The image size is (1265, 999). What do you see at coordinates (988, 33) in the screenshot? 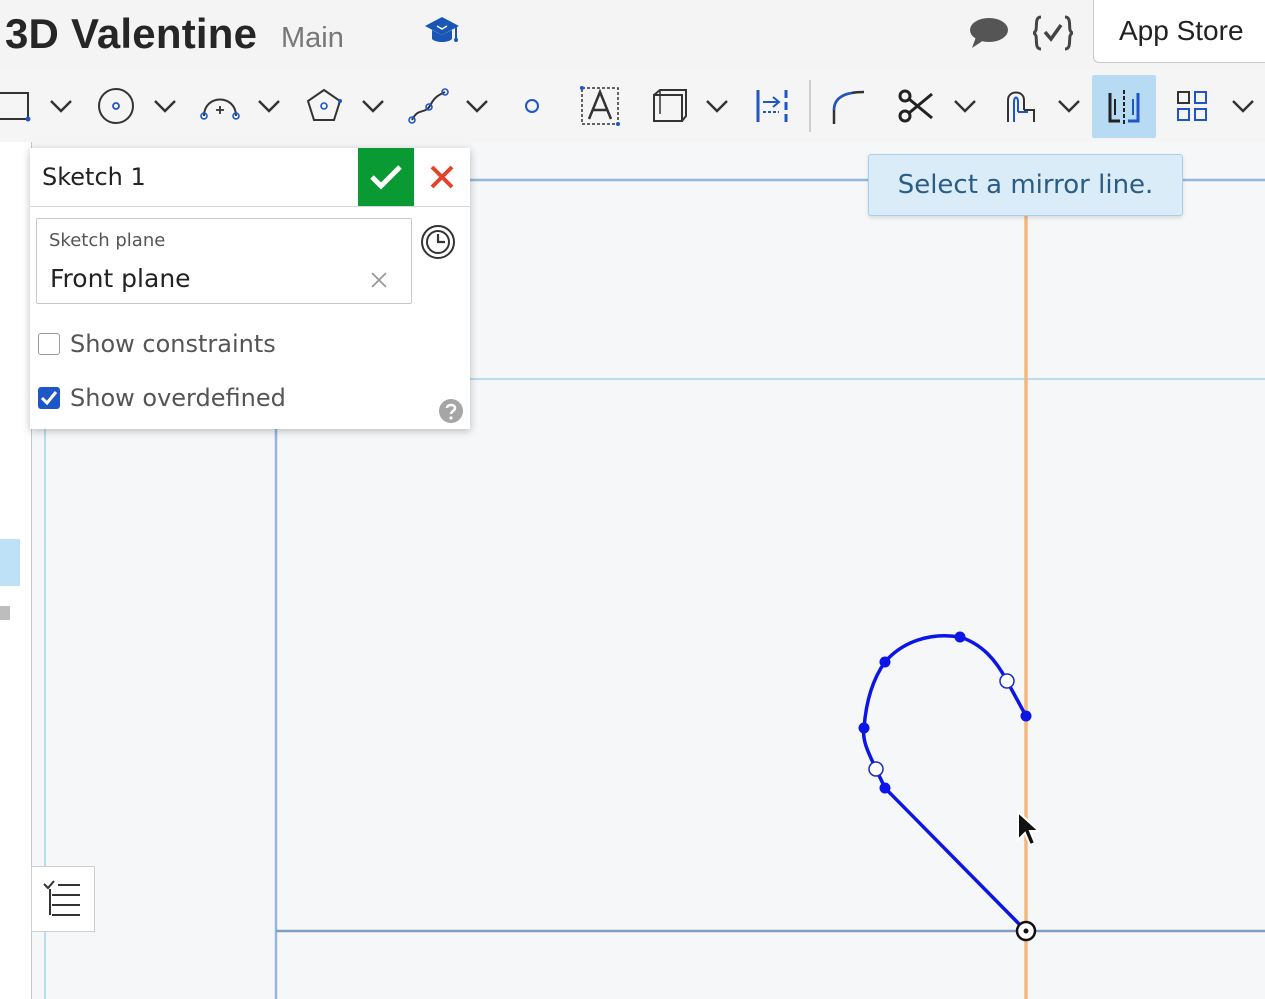
I see `comment-icon` at bounding box center [988, 33].